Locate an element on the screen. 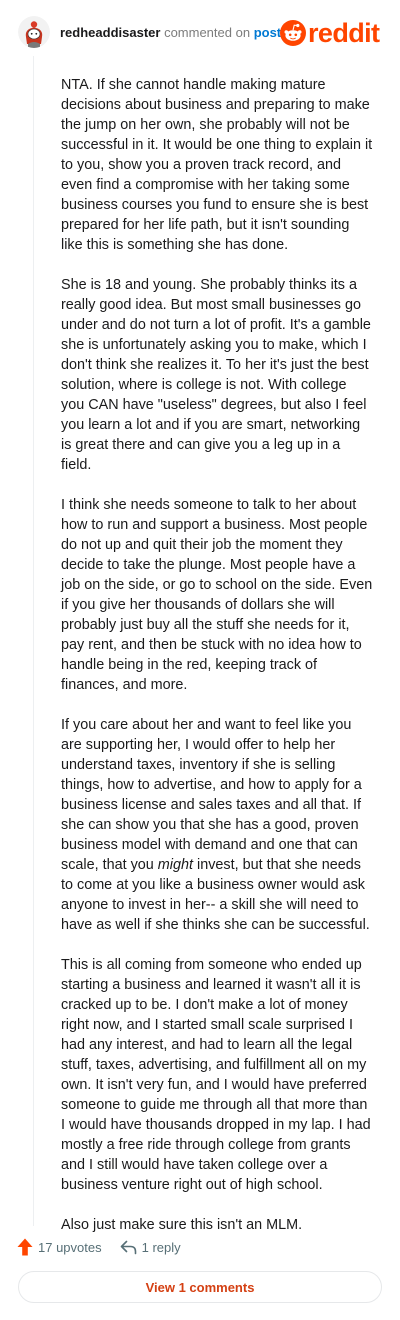 This screenshot has height=1320, width=400. reddit-snoo-icon is located at coordinates (293, 33).